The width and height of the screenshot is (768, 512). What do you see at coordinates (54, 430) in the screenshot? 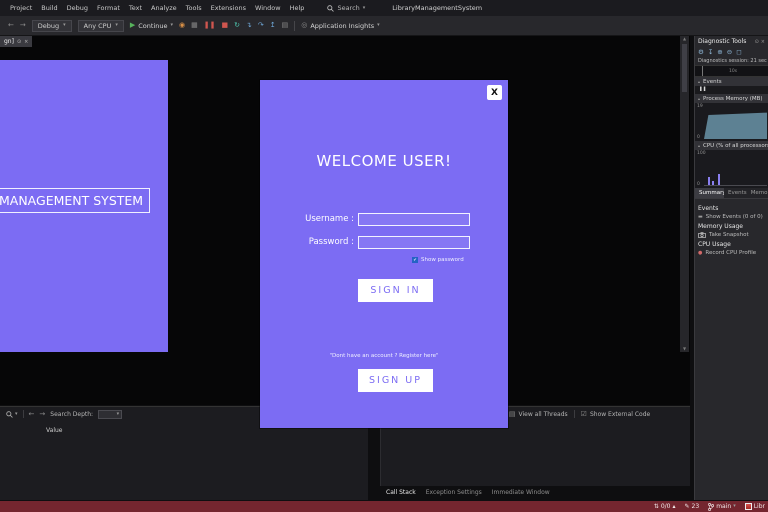
I see `value-column-header: Value` at bounding box center [54, 430].